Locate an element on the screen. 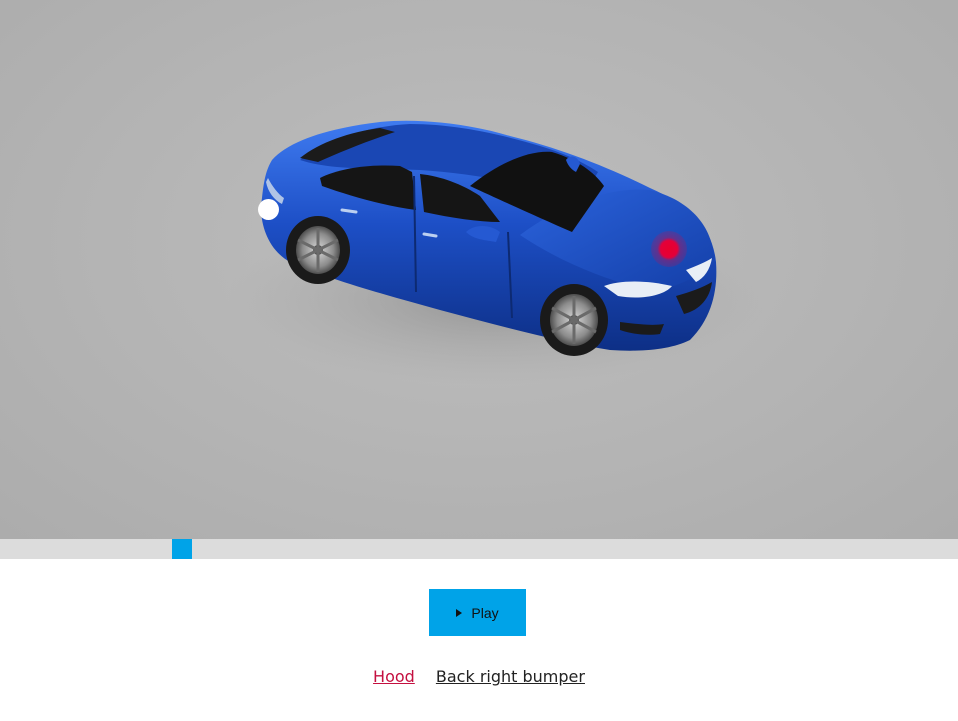 This screenshot has height=721, width=958. play-button-label: Play is located at coordinates (485, 612).